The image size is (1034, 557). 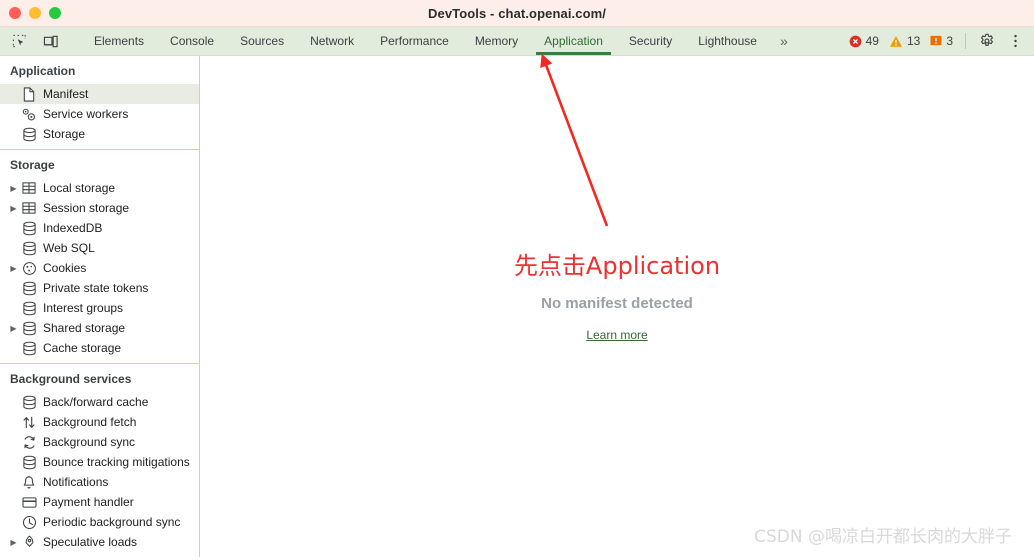 What do you see at coordinates (66, 94) in the screenshot?
I see `sidebar-item-label: Manifest` at bounding box center [66, 94].